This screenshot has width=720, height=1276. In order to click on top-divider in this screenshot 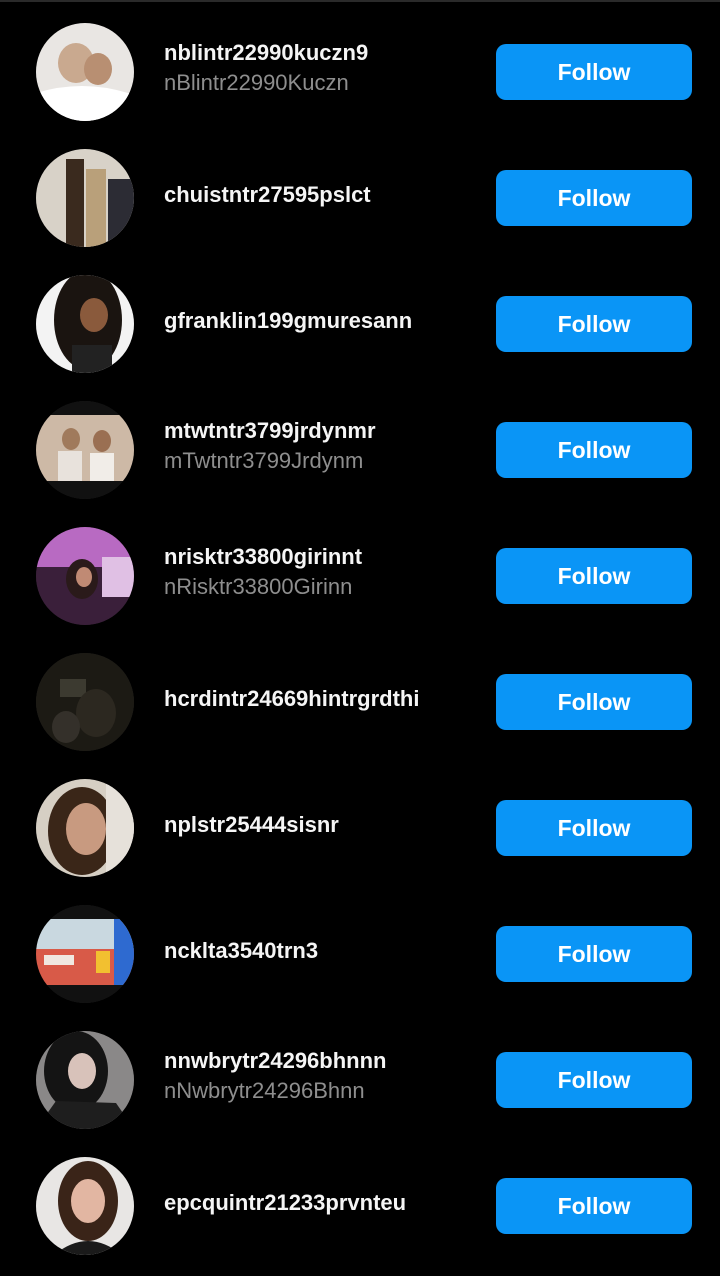, I will do `click(360, 1)`.